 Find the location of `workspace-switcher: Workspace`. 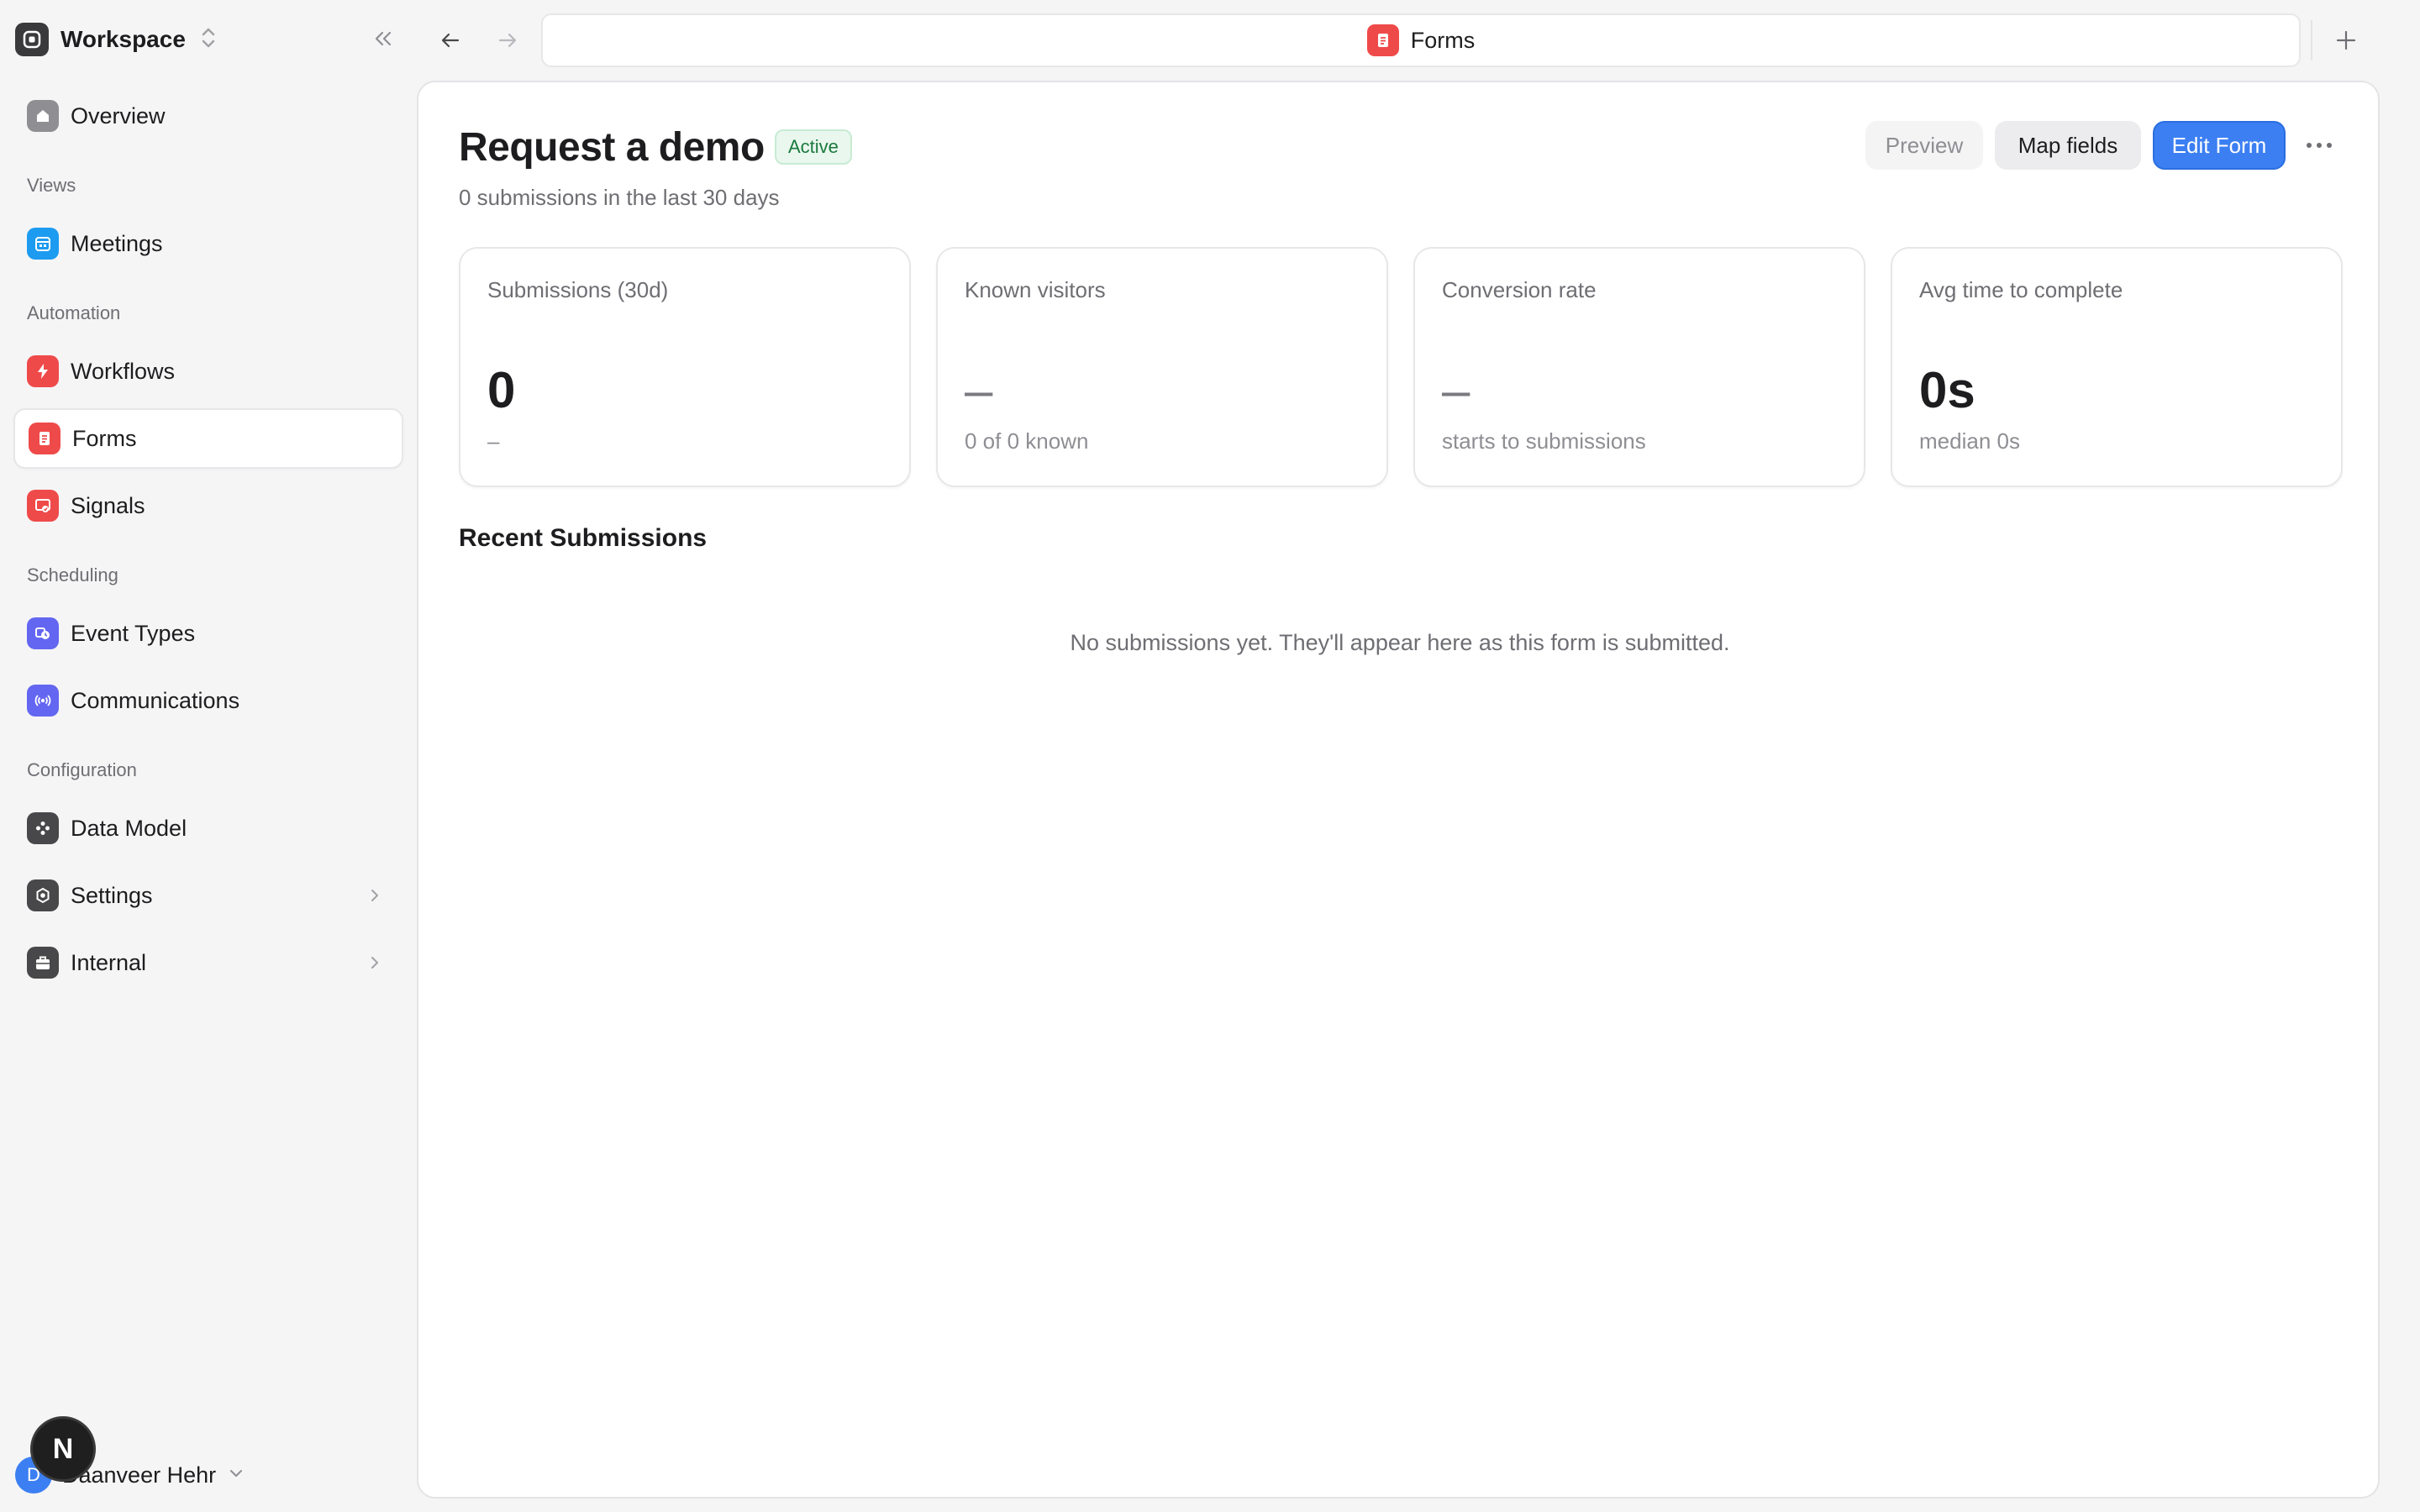

workspace-switcher: Workspace is located at coordinates (116, 39).